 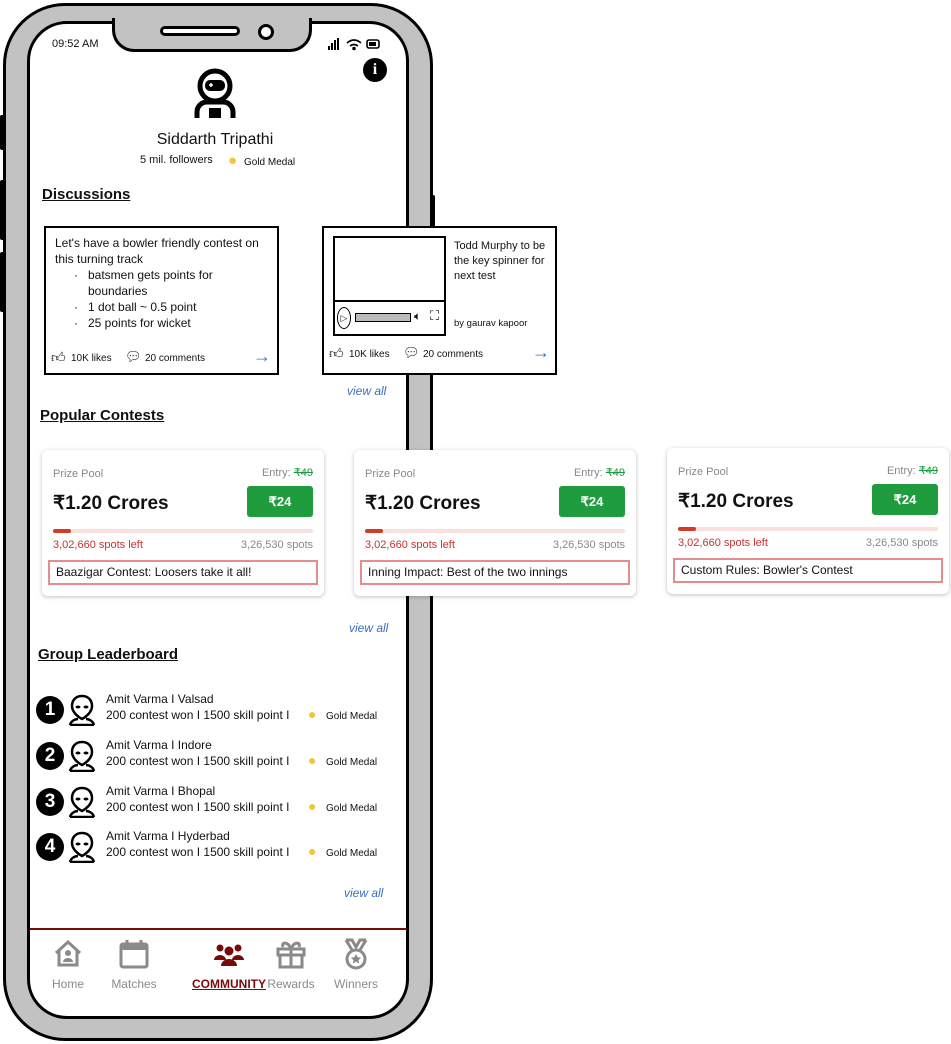 I want to click on bullet: 25 points for wicket, so click(x=178, y=323).